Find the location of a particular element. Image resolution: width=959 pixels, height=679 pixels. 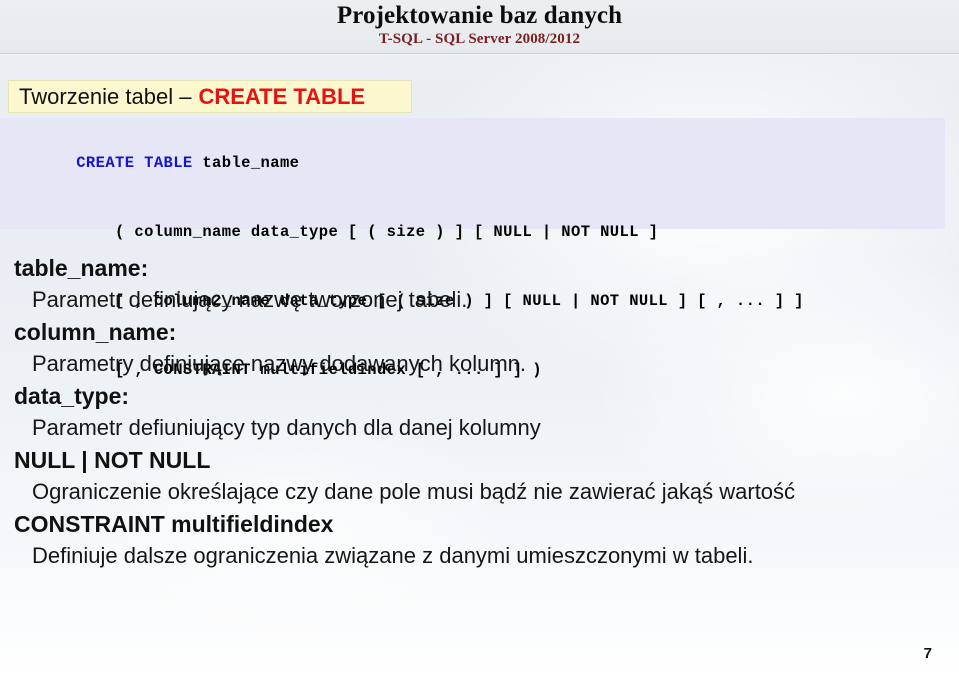

section-heading: Tworzenie tabel – CREATE TABLE is located at coordinates (210, 96).